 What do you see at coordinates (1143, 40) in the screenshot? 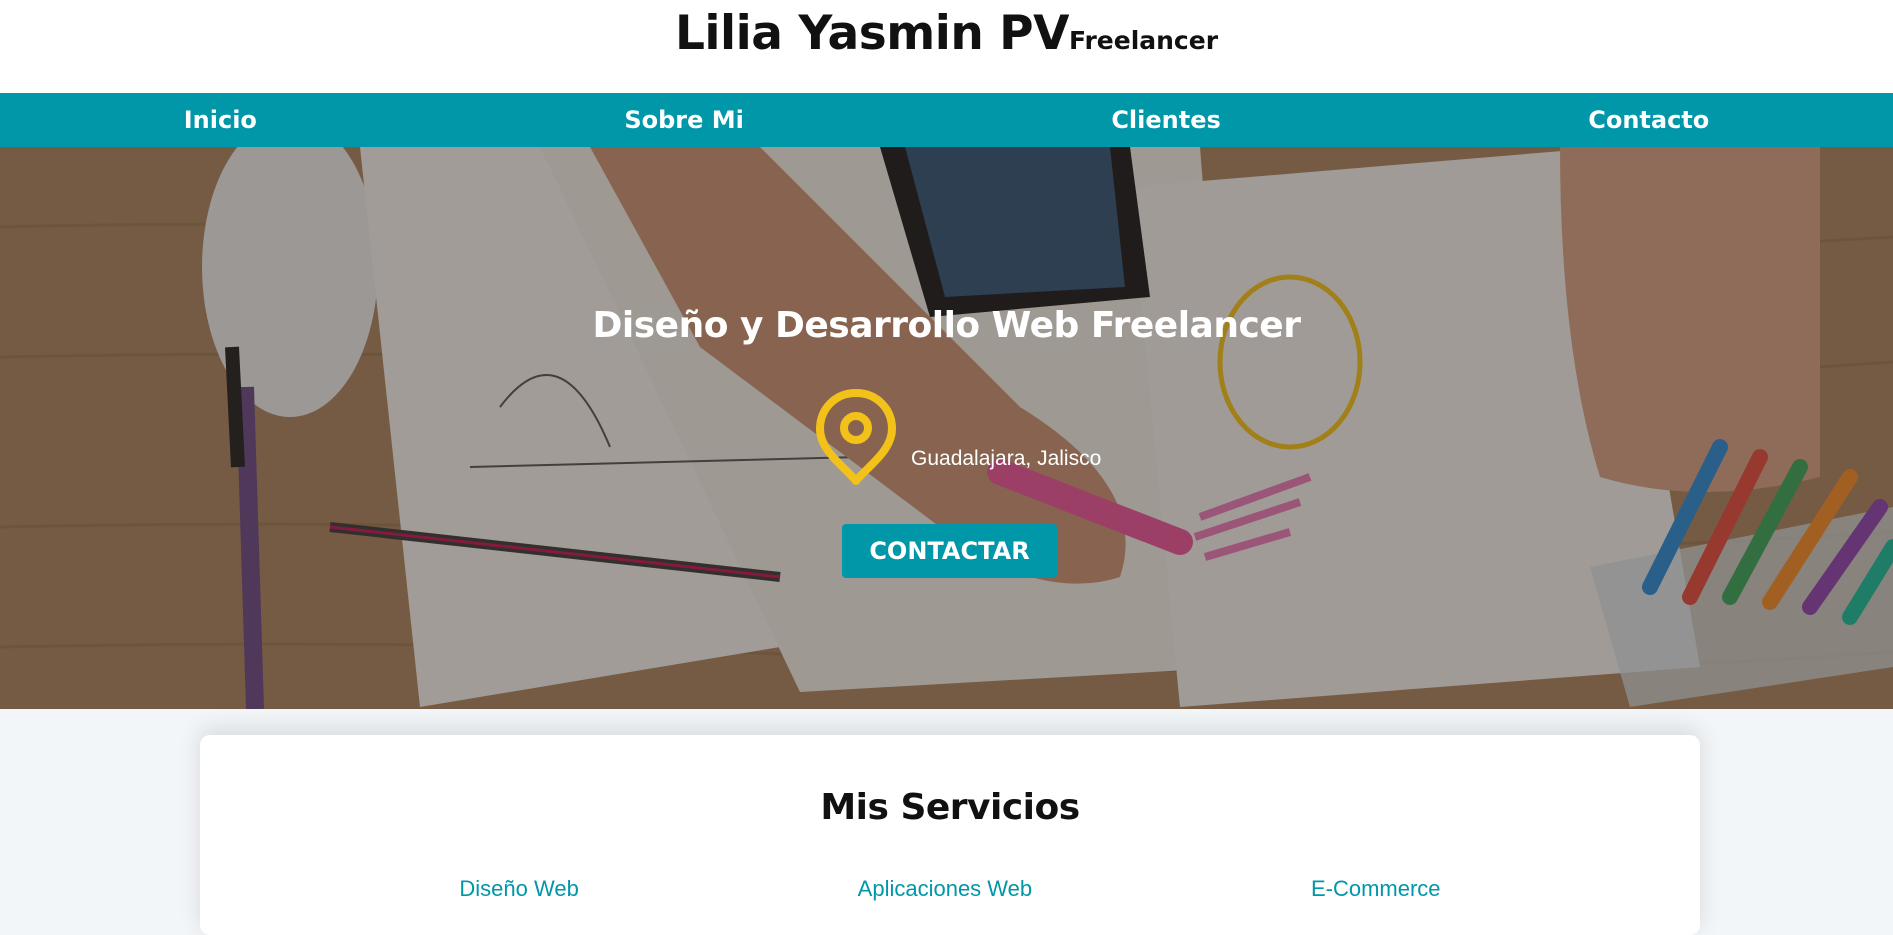
I see `site-subtitle: Freelancer` at bounding box center [1143, 40].